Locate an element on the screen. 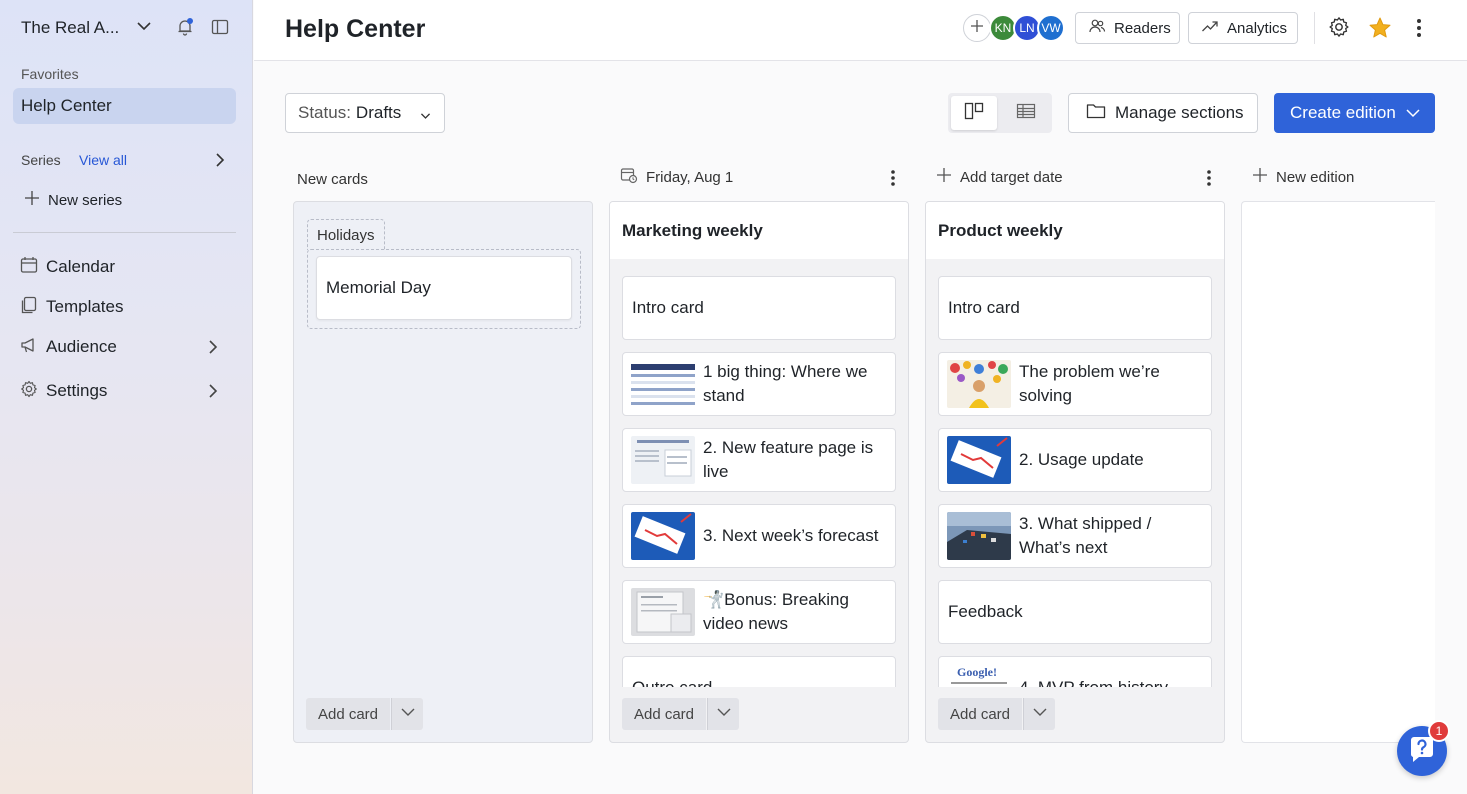 This screenshot has height=794, width=1467. card: 2. New feature page is live is located at coordinates (759, 460).